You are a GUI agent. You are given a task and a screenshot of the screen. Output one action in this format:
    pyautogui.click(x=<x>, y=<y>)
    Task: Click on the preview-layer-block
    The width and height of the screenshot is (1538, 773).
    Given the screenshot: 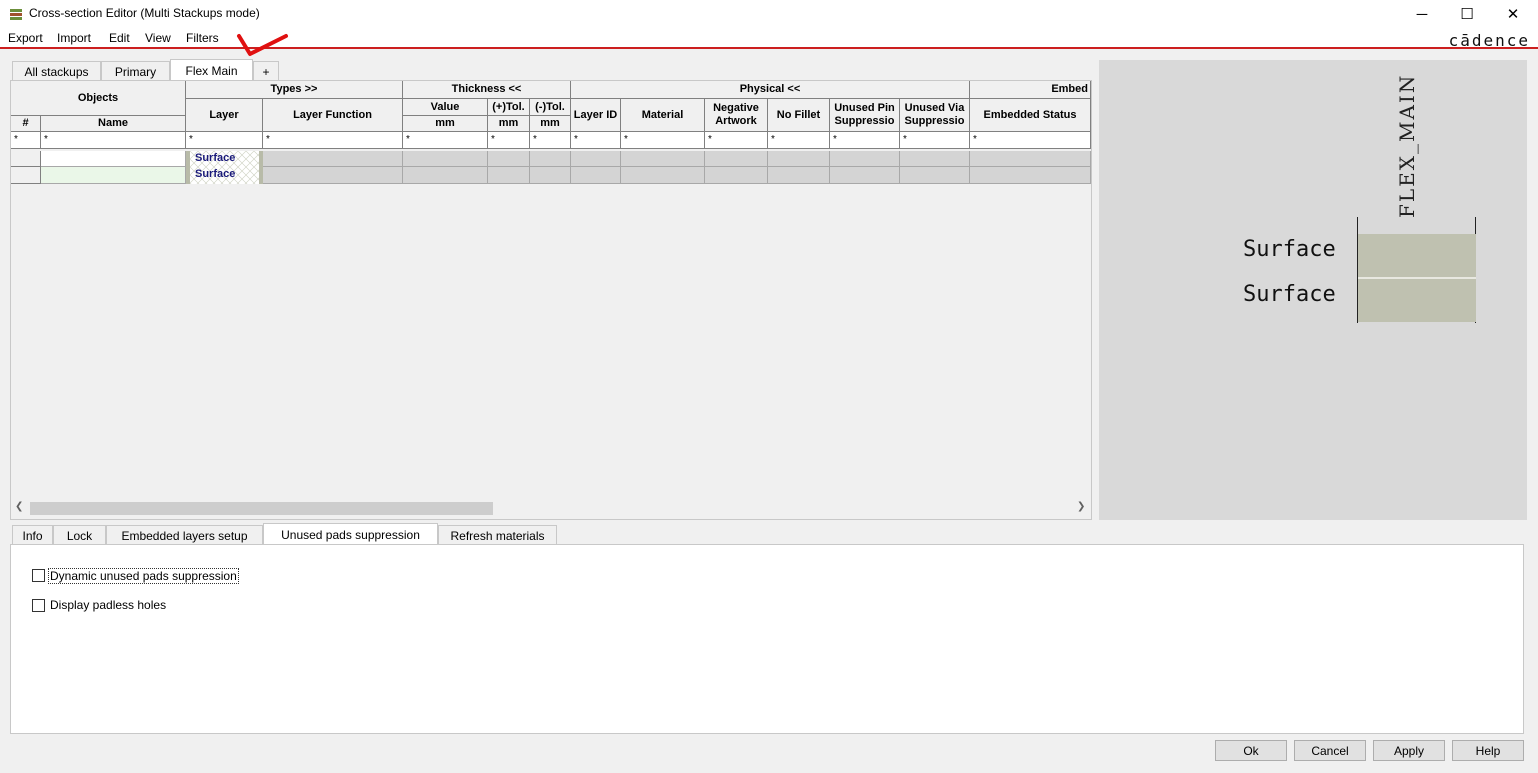 What is the action you would take?
    pyautogui.click(x=1417, y=255)
    